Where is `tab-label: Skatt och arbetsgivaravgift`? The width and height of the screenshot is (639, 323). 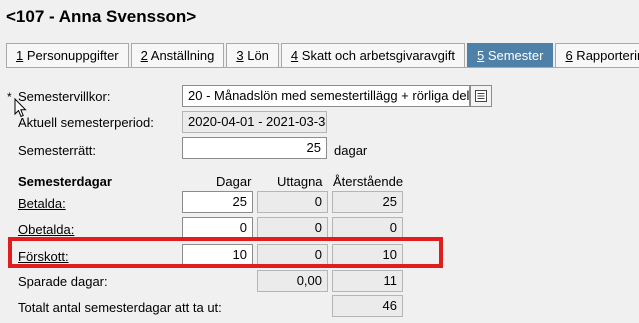
tab-label: Skatt och arbetsgivaravgift is located at coordinates (376, 55).